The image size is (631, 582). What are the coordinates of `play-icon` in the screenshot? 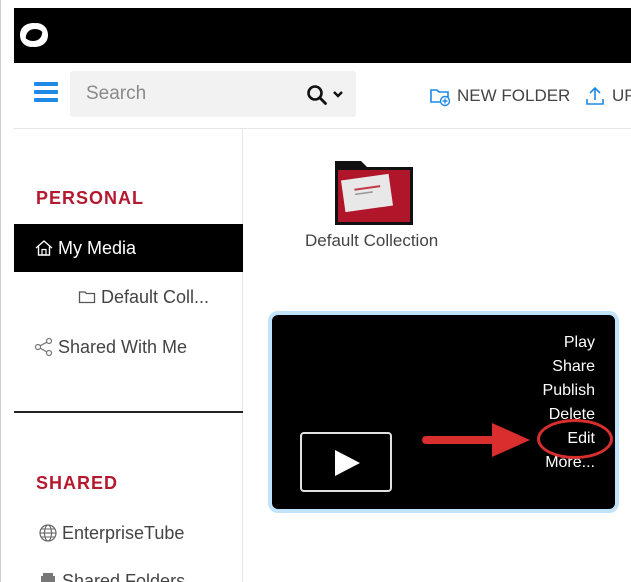 It's located at (347, 463).